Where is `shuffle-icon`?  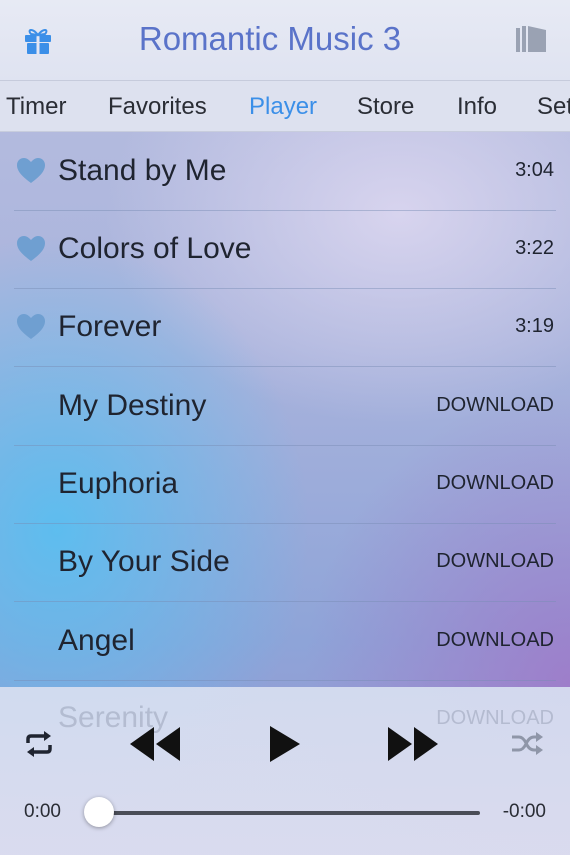
shuffle-icon is located at coordinates (528, 744).